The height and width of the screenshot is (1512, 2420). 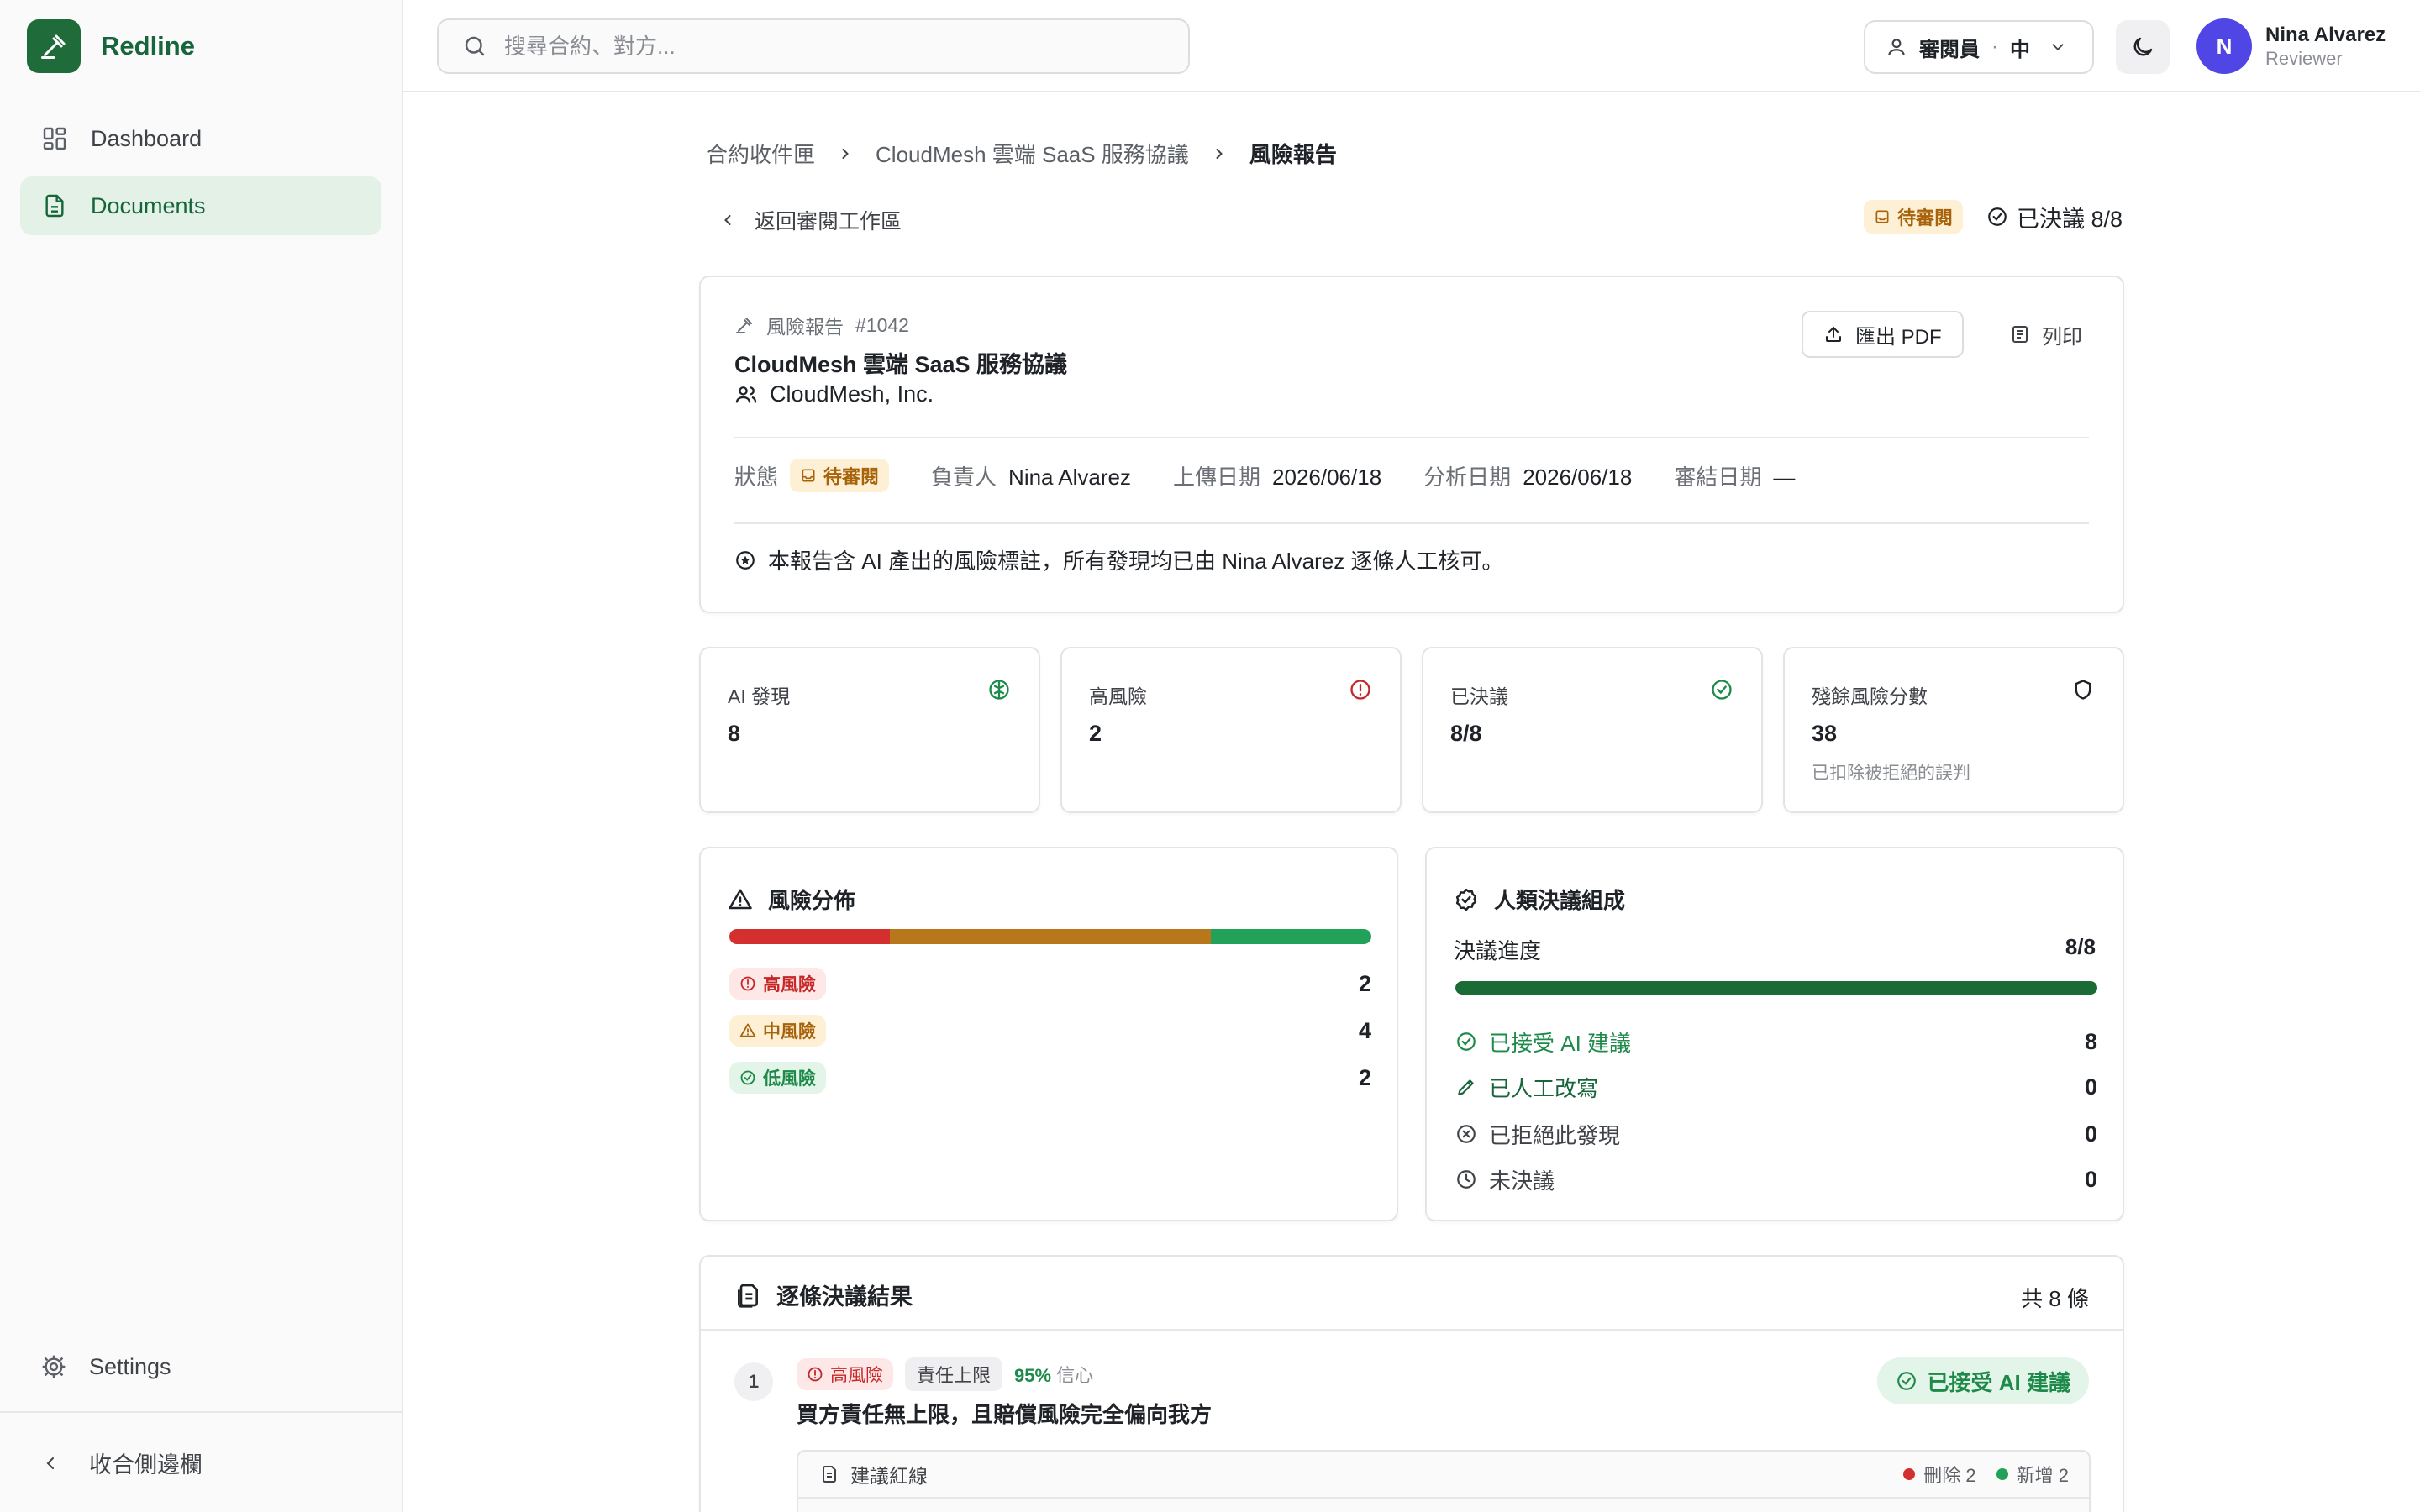 What do you see at coordinates (2020, 334) in the screenshot?
I see `printer-icon` at bounding box center [2020, 334].